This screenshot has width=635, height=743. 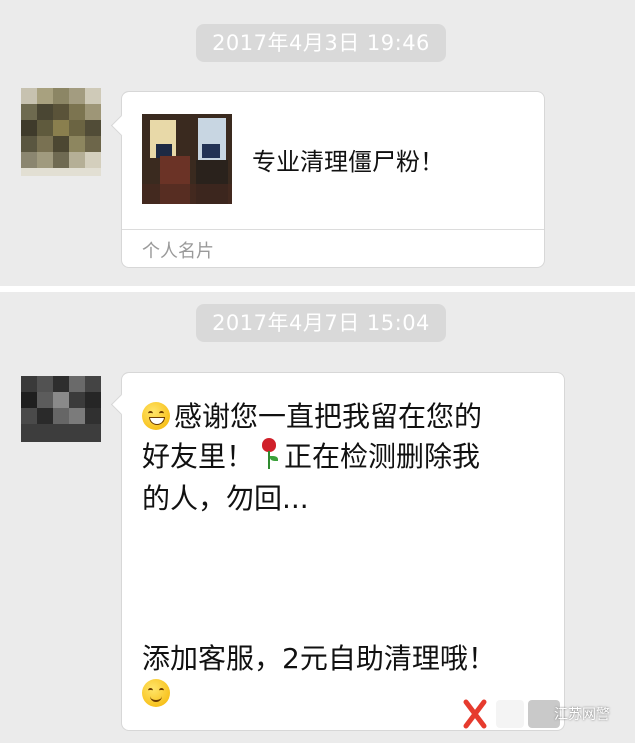 I want to click on smiling-face-icon, so click(x=156, y=693).